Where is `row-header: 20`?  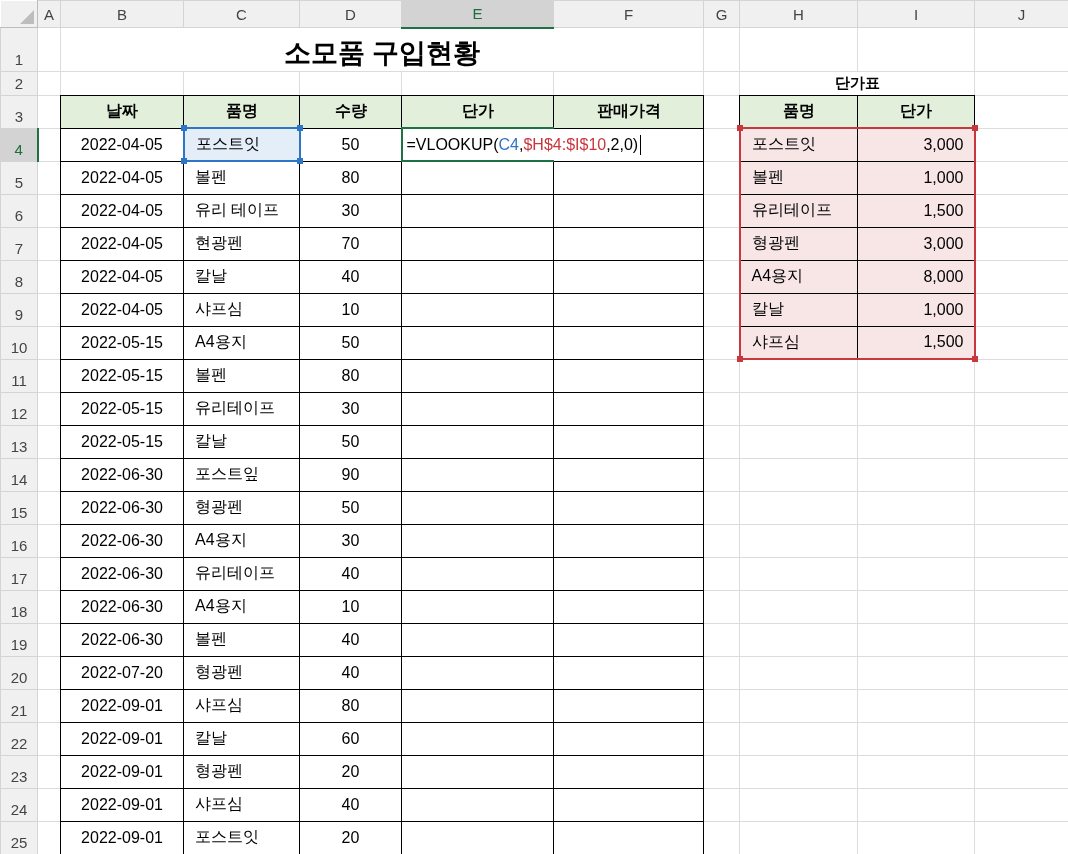
row-header: 20 is located at coordinates (19, 672).